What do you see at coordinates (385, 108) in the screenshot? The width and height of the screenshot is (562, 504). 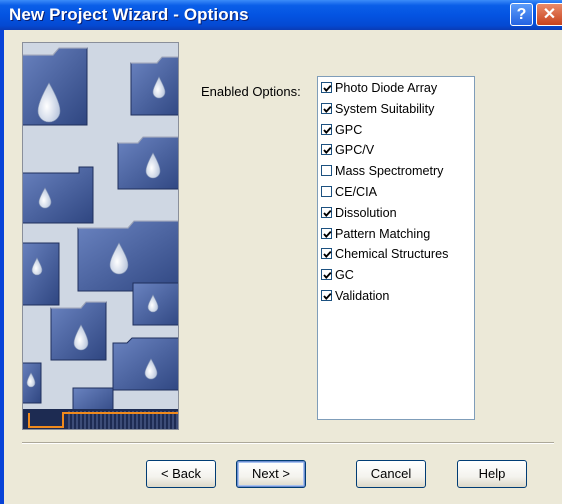 I see `option-label: System Suitability` at bounding box center [385, 108].